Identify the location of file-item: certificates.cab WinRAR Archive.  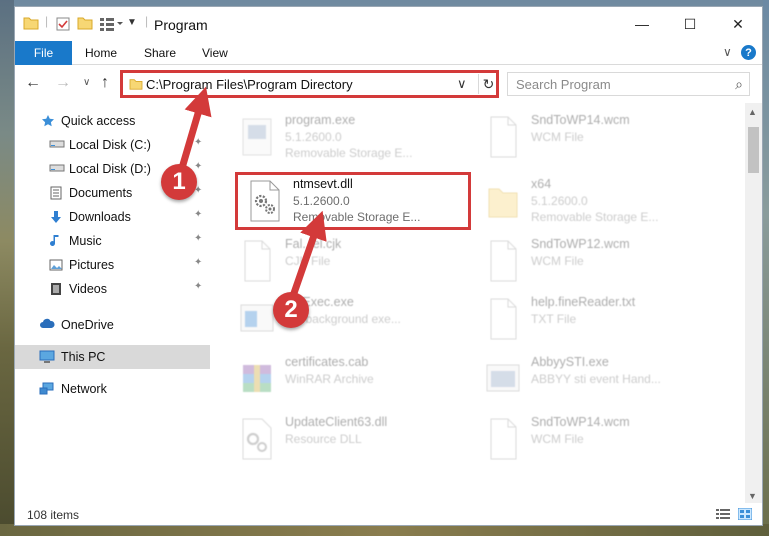
(351, 381).